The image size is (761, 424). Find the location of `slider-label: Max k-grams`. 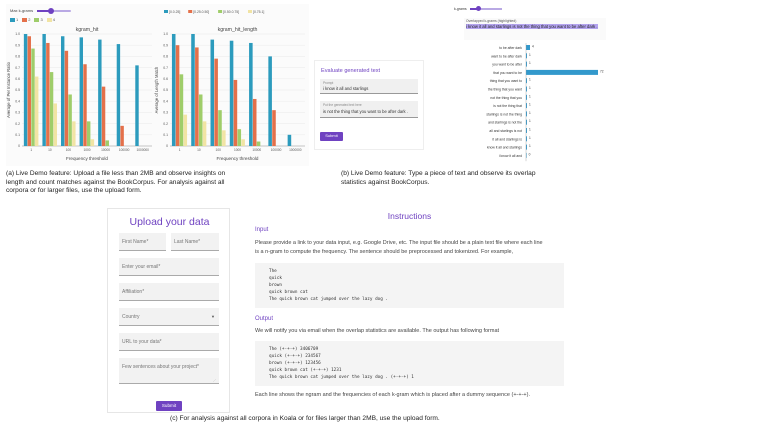

slider-label: Max k-grams is located at coordinates (22, 10).